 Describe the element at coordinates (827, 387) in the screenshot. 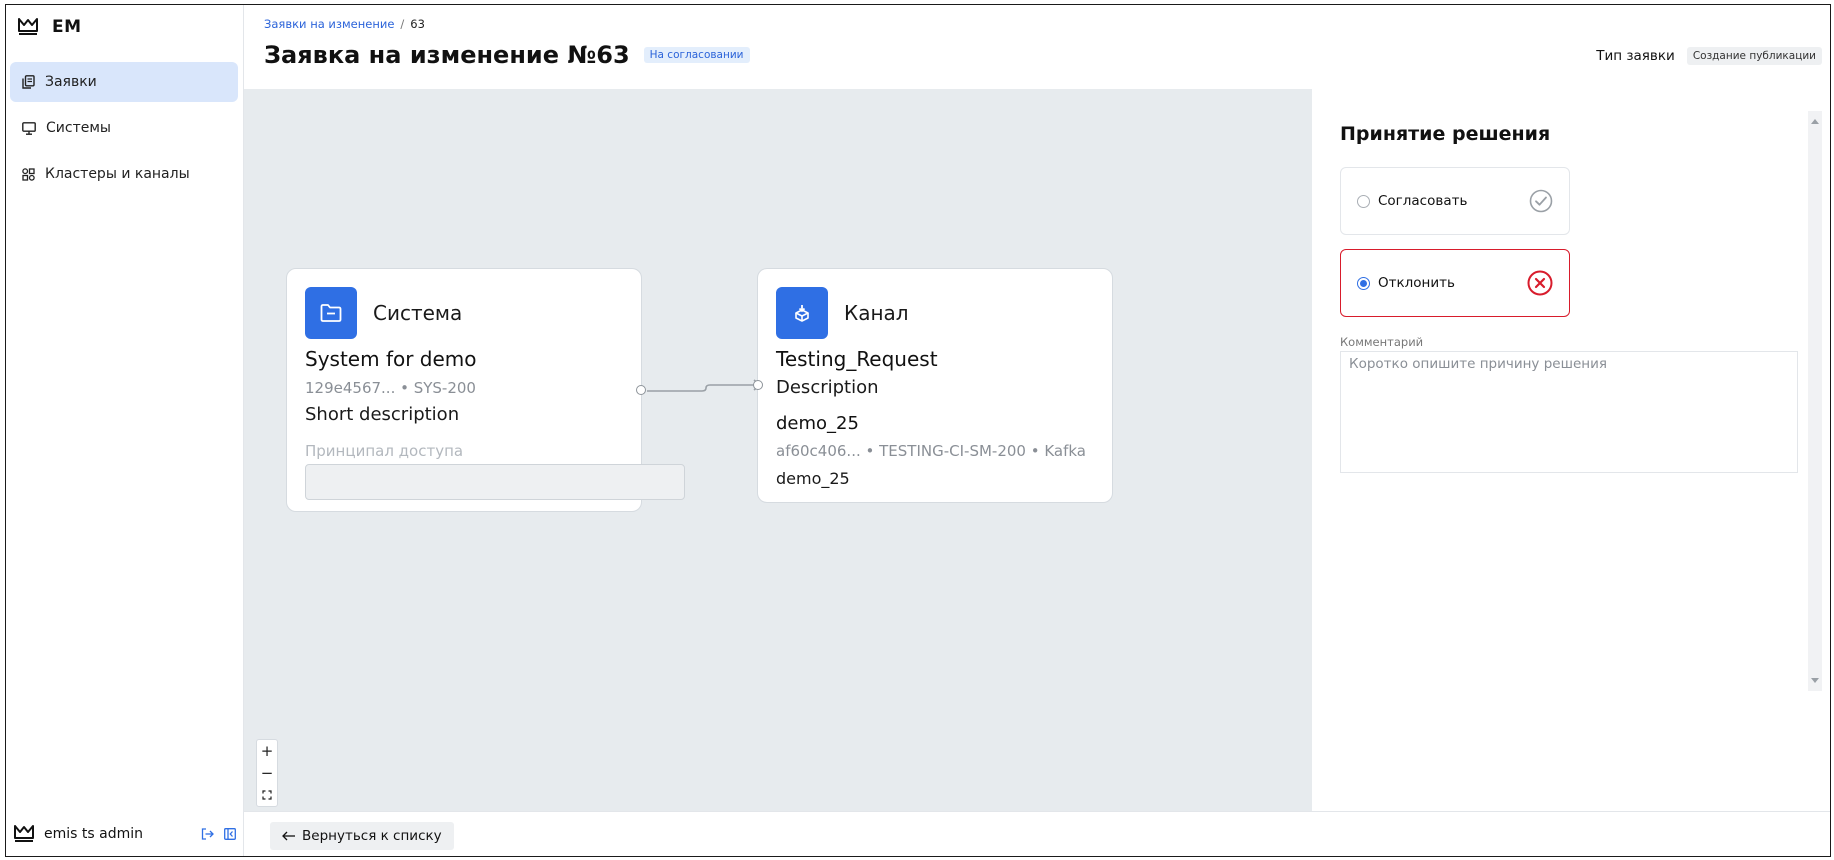

I see `channel-description: Description` at that location.